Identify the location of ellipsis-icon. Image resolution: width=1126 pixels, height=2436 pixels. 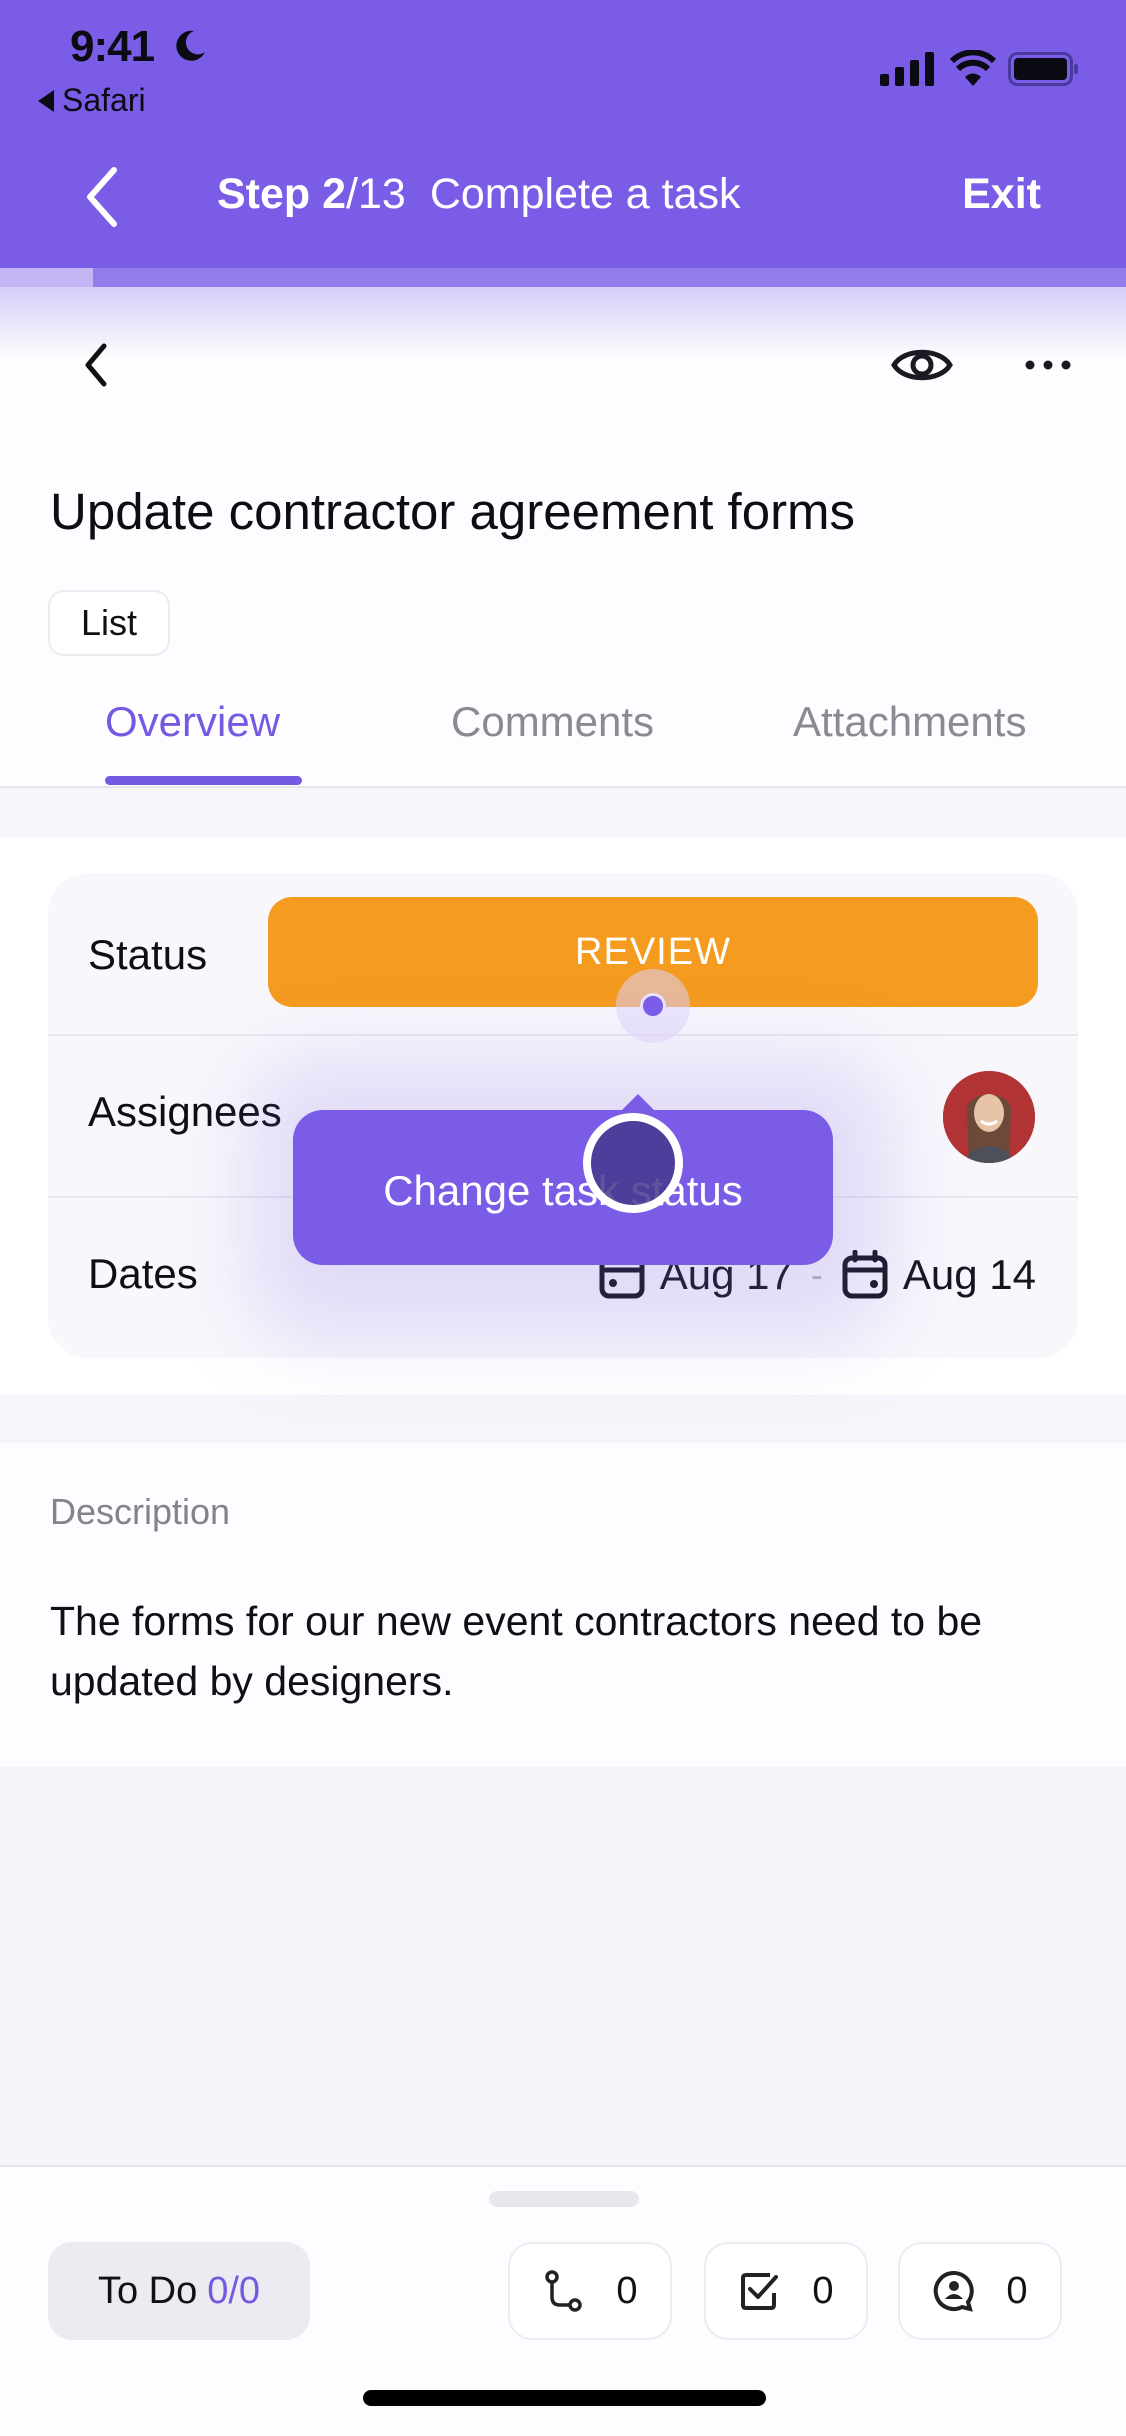
(1048, 365).